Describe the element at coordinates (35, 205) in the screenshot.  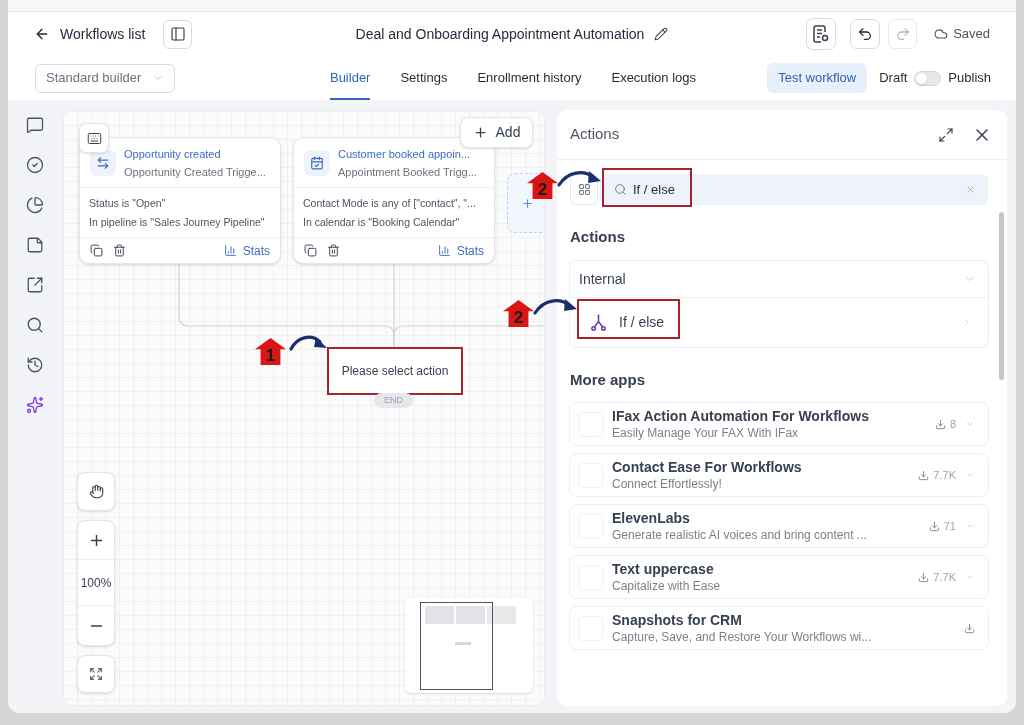
I see `pie-chart-icon` at that location.